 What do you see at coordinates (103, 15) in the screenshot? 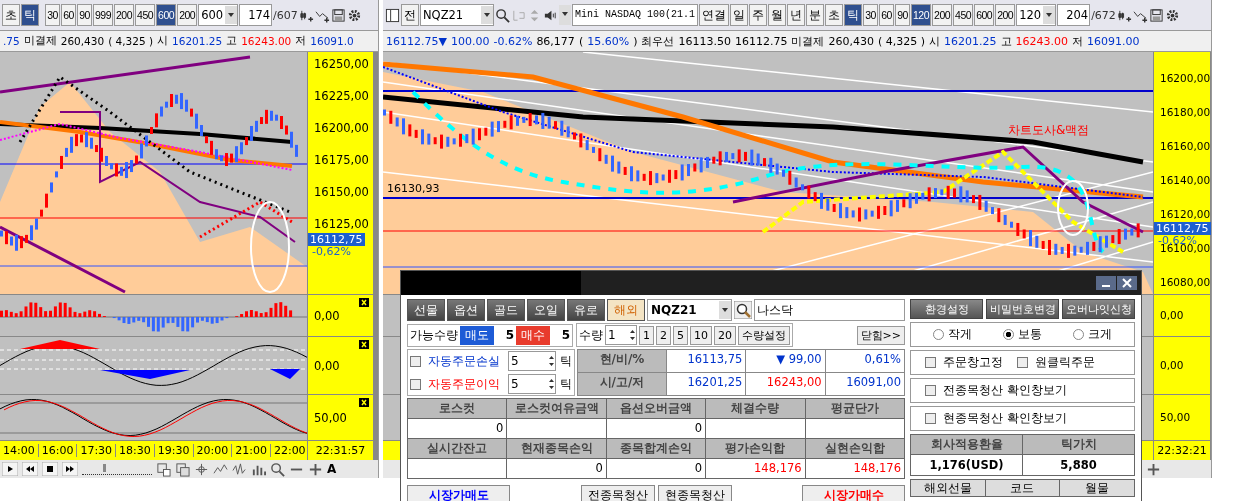
I see `interval-button: 999` at bounding box center [103, 15].